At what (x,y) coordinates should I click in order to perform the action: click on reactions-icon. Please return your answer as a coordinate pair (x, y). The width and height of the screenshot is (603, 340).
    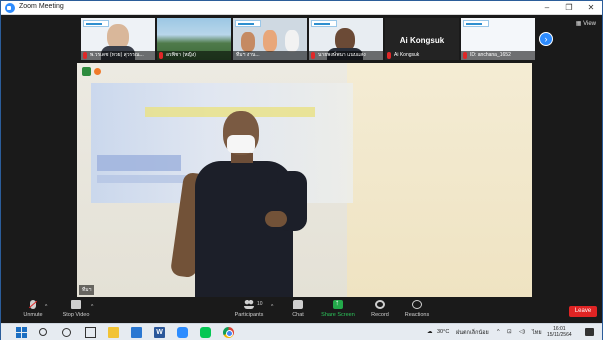
    Looking at the image, I should click on (417, 304).